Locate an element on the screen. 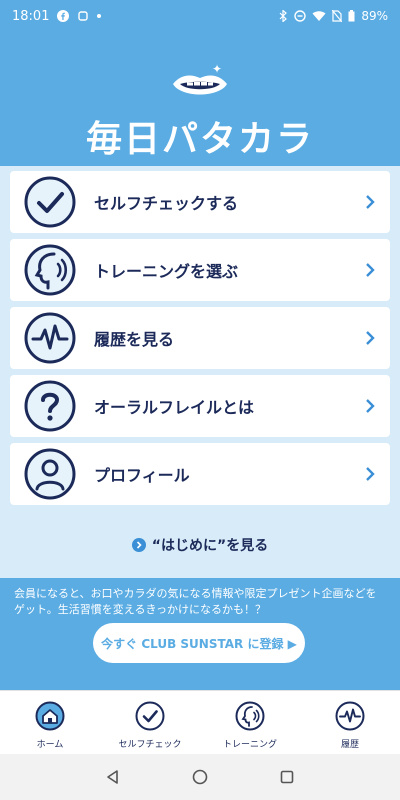  bluetooth-icon is located at coordinates (283, 16).